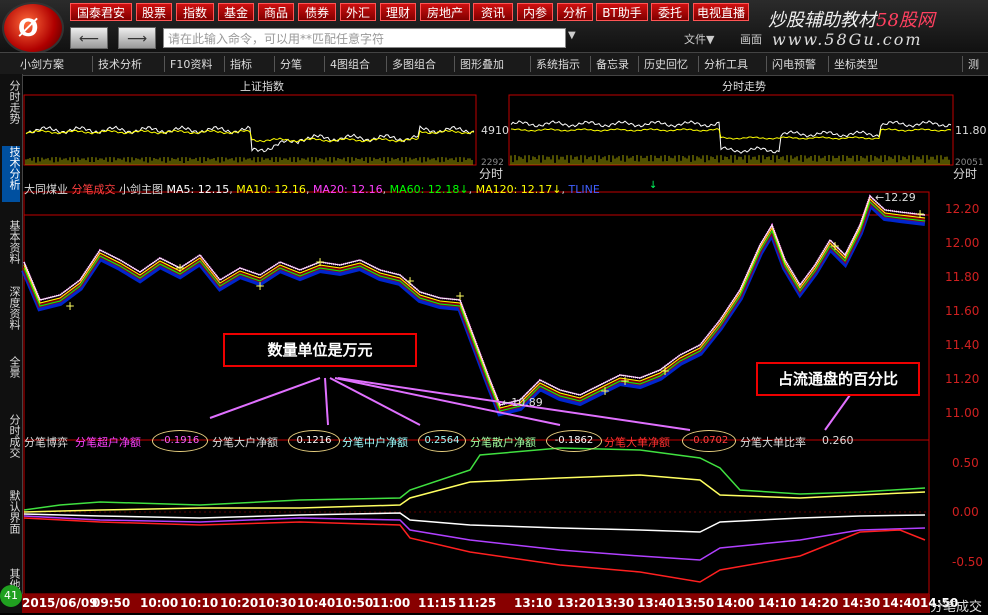 The width and height of the screenshot is (988, 615). I want to click on menu-item-8: 房地产, so click(445, 12).